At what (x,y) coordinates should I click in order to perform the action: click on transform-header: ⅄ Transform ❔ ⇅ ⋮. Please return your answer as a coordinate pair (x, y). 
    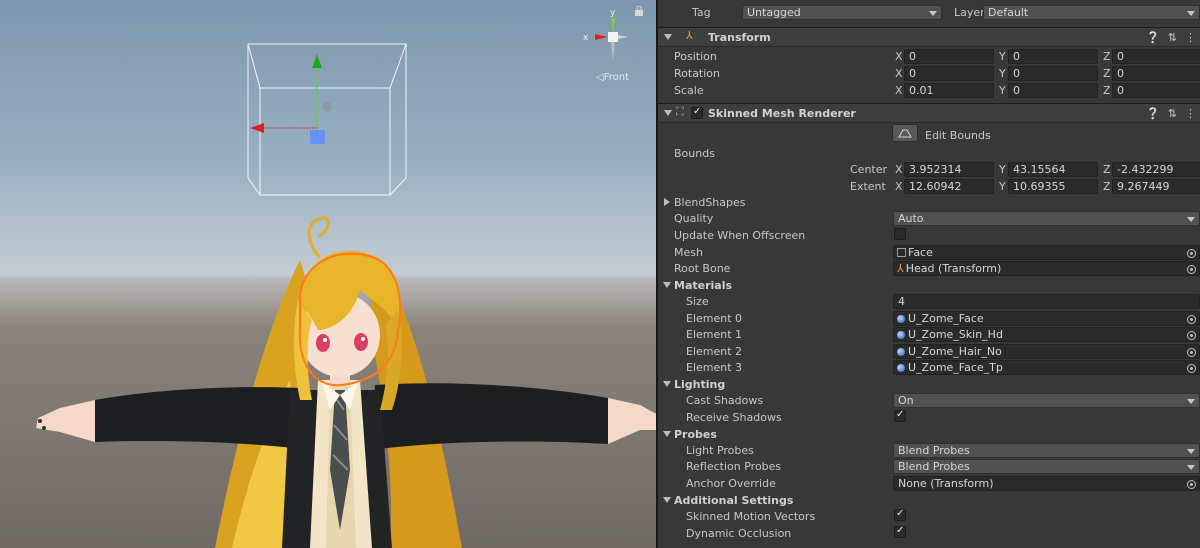
    Looking at the image, I should click on (929, 37).